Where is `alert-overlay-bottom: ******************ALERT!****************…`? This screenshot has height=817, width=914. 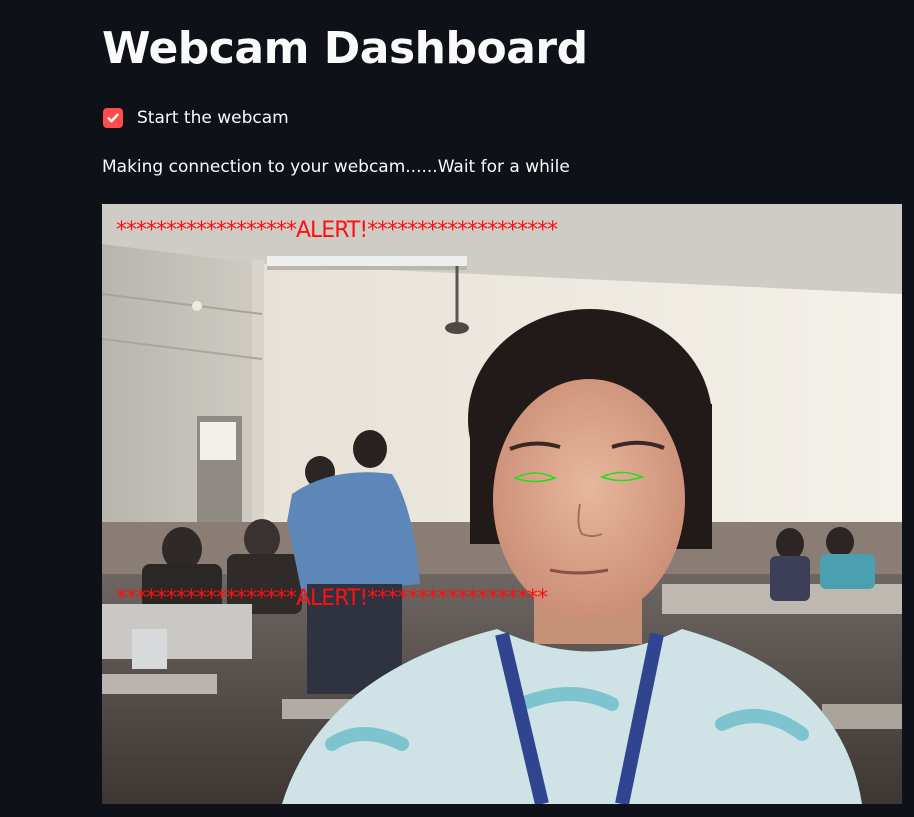 alert-overlay-bottom: ******************ALERT!****************… is located at coordinates (332, 598).